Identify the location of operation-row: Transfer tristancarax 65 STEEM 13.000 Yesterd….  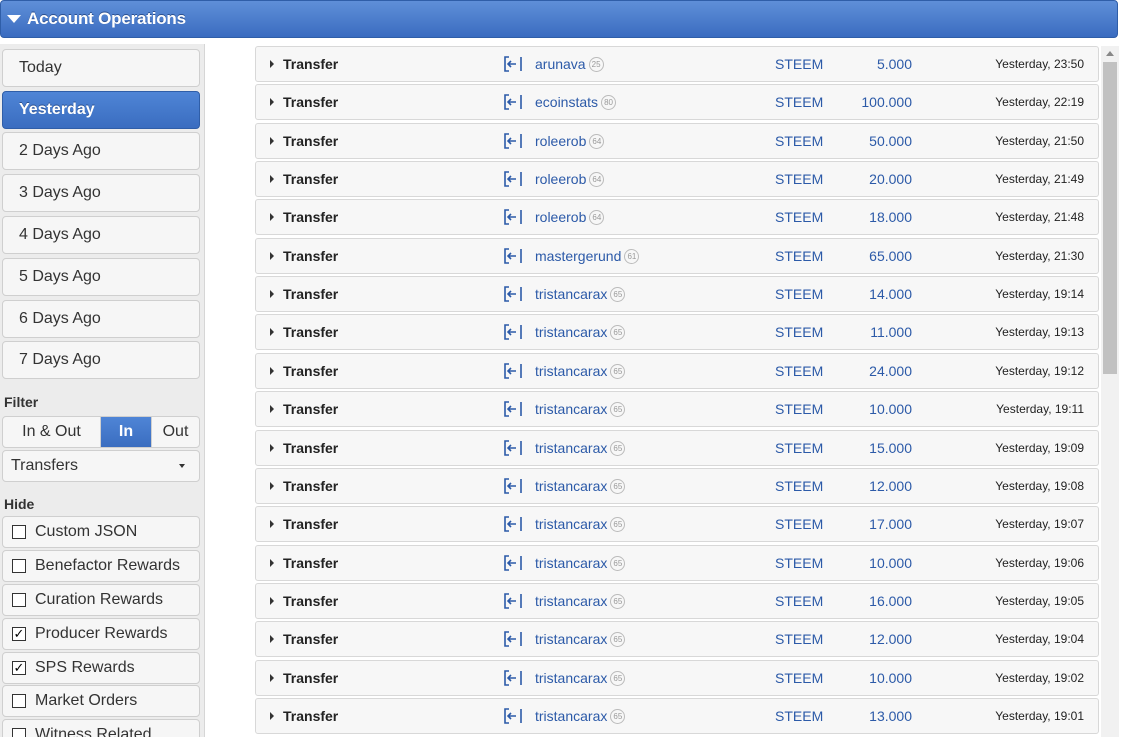
(677, 716).